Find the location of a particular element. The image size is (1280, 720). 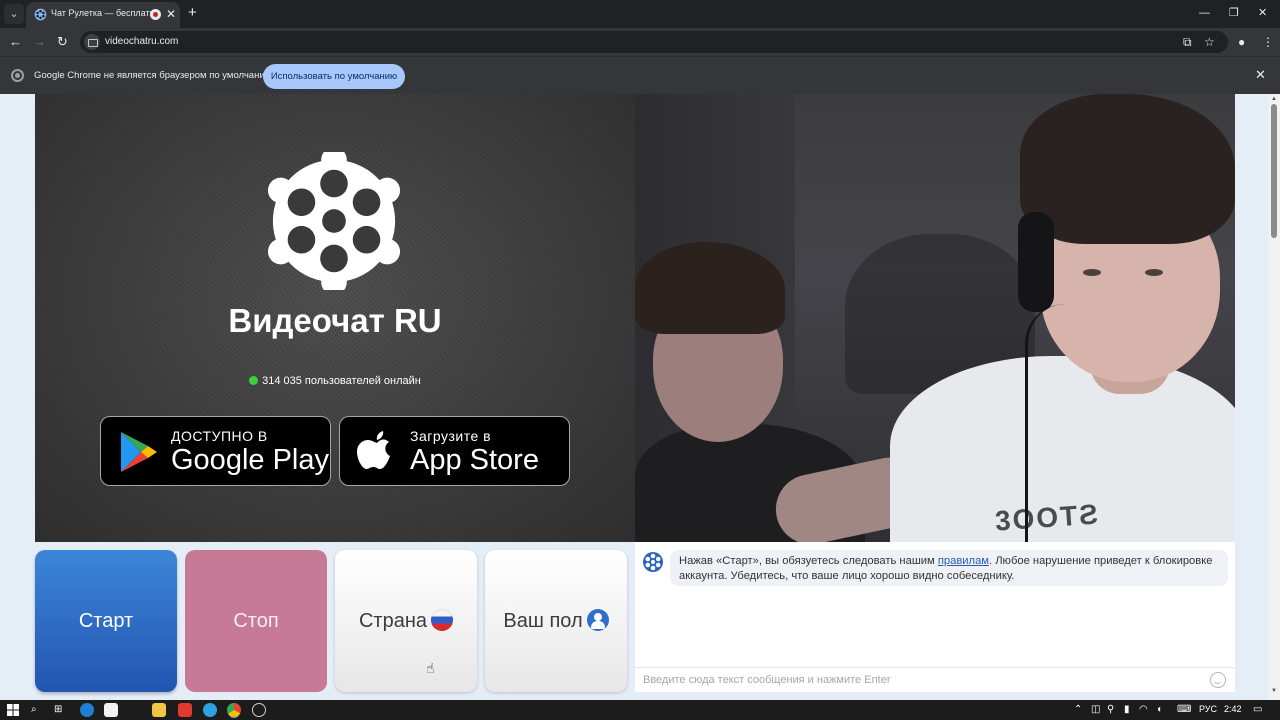

person-left-hair is located at coordinates (710, 288).